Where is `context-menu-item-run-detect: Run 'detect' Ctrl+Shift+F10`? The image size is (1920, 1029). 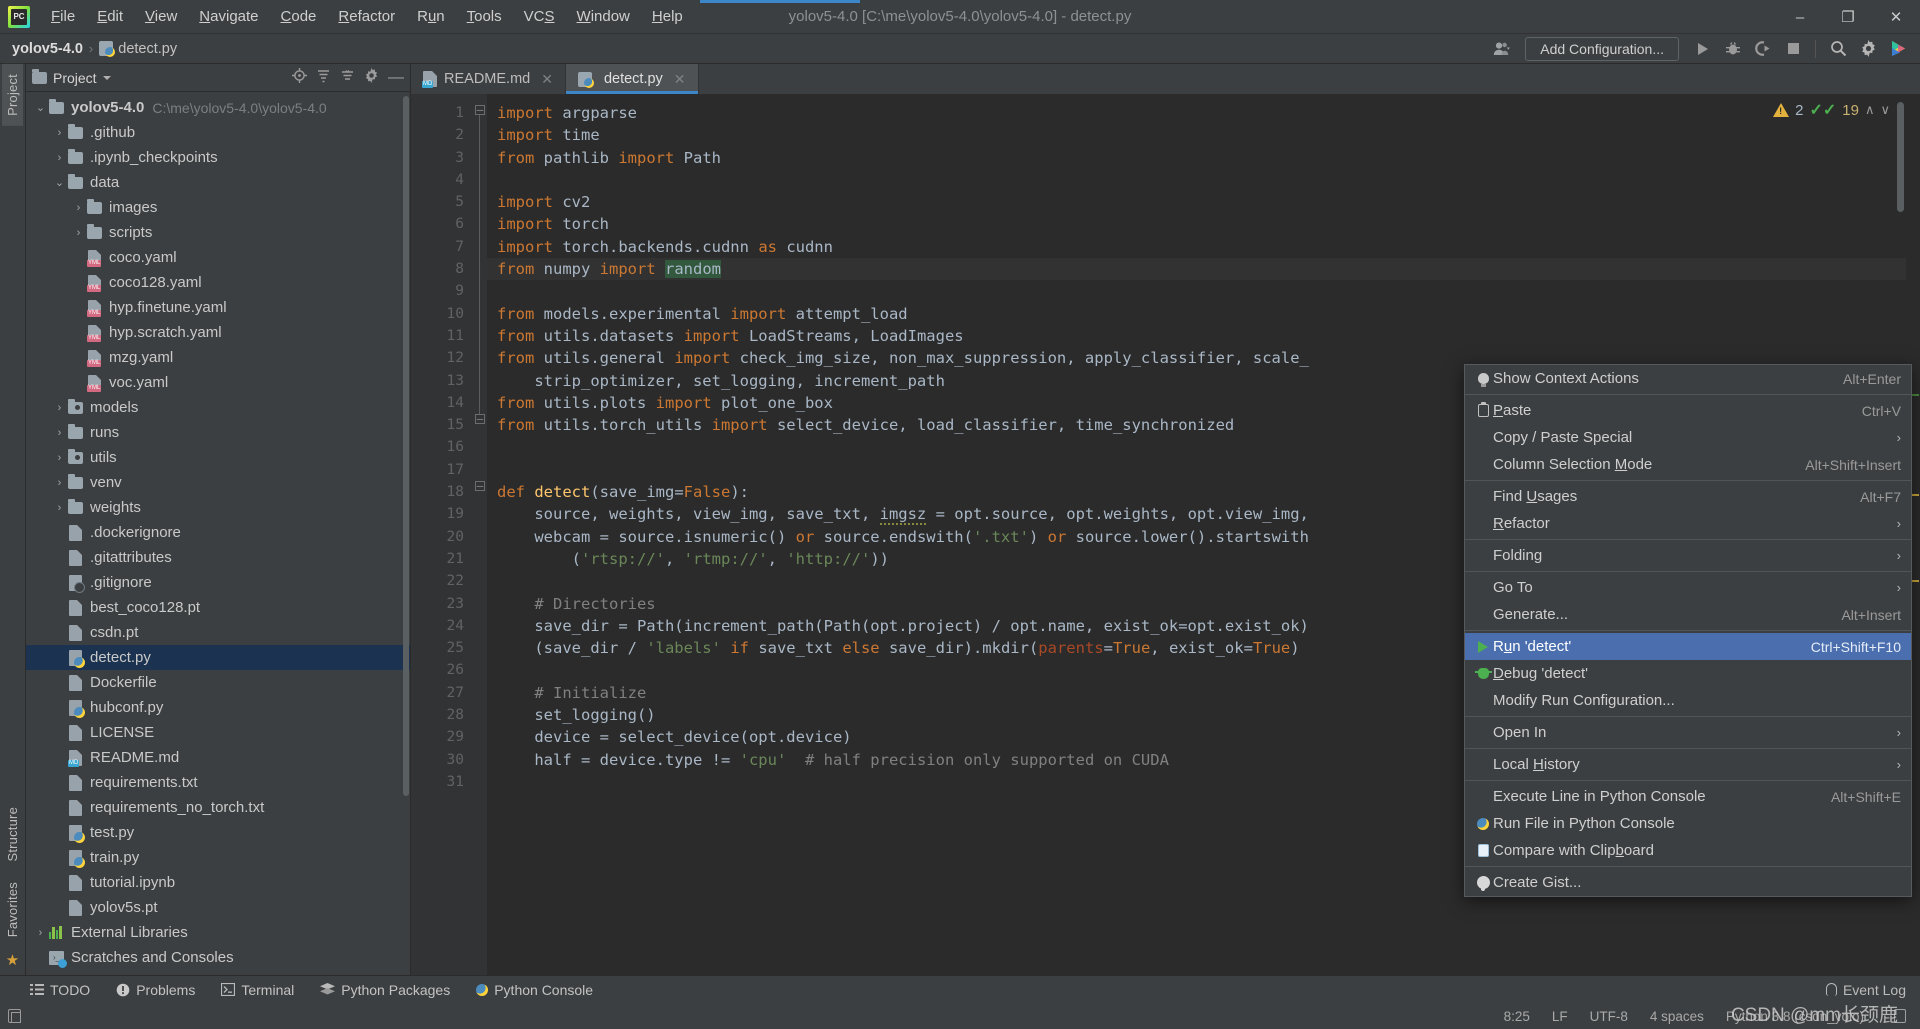 context-menu-item-run-detect: Run 'detect' Ctrl+Shift+F10 is located at coordinates (1688, 646).